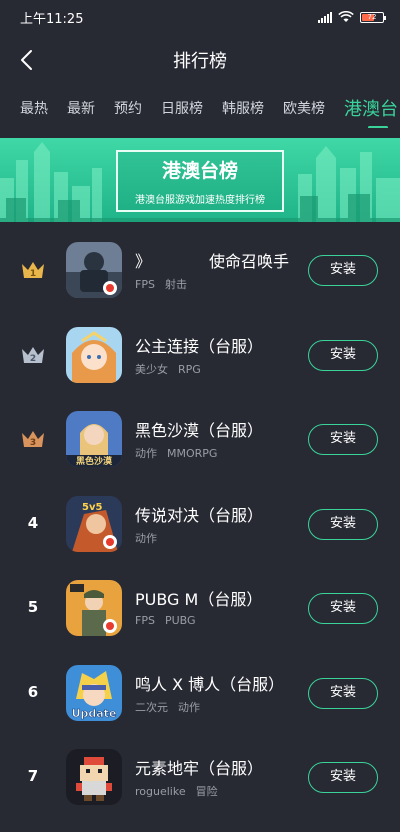 This screenshot has height=832, width=400. What do you see at coordinates (33, 607) in the screenshot?
I see `rank-number: 5` at bounding box center [33, 607].